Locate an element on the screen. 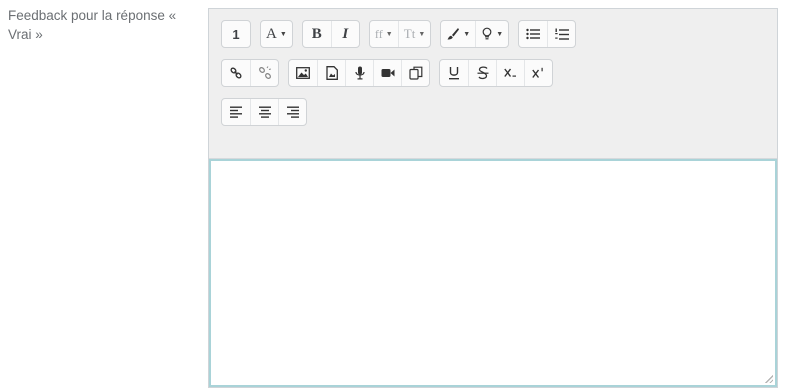 This screenshot has width=792, height=388. toolbar-group-color: ▼ ▼ is located at coordinates (475, 34).